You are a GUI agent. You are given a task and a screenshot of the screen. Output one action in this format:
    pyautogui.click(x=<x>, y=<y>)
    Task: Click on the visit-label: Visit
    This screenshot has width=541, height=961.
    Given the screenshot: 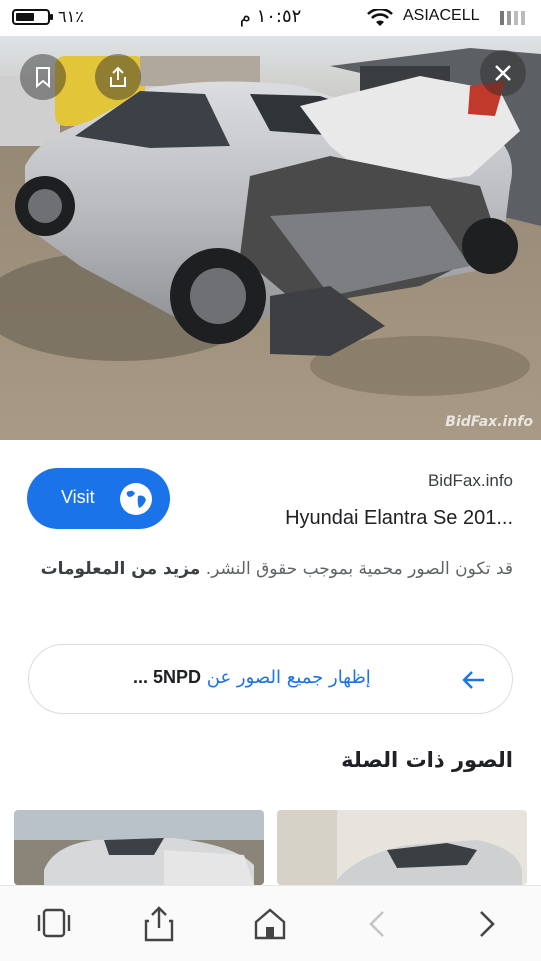 What is the action you would take?
    pyautogui.click(x=78, y=497)
    